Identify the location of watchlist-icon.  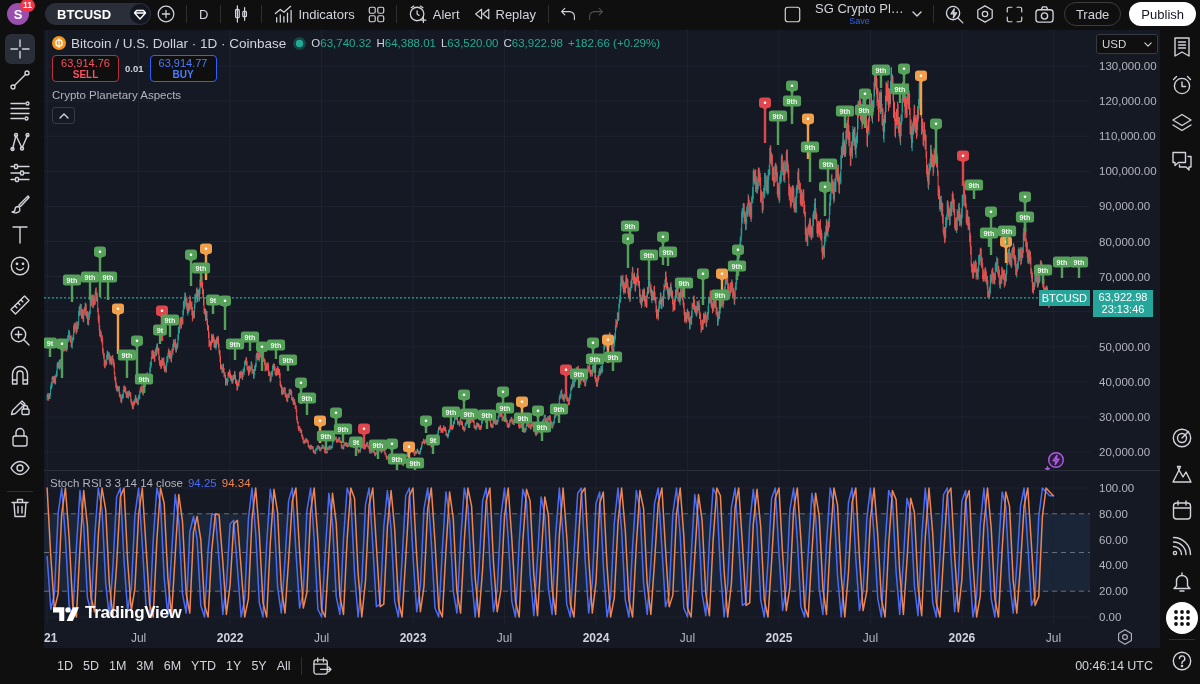
(1182, 47).